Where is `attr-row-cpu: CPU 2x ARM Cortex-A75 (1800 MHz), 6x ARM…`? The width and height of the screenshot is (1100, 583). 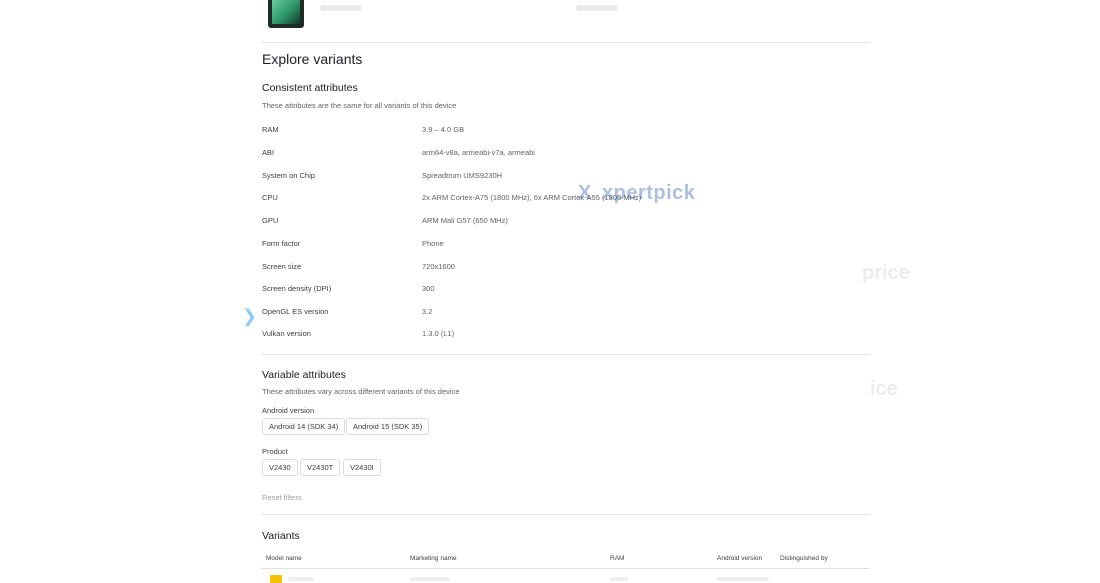 attr-row-cpu: CPU 2x ARM Cortex-A75 (1800 MHz), 6x ARM… is located at coordinates (562, 201).